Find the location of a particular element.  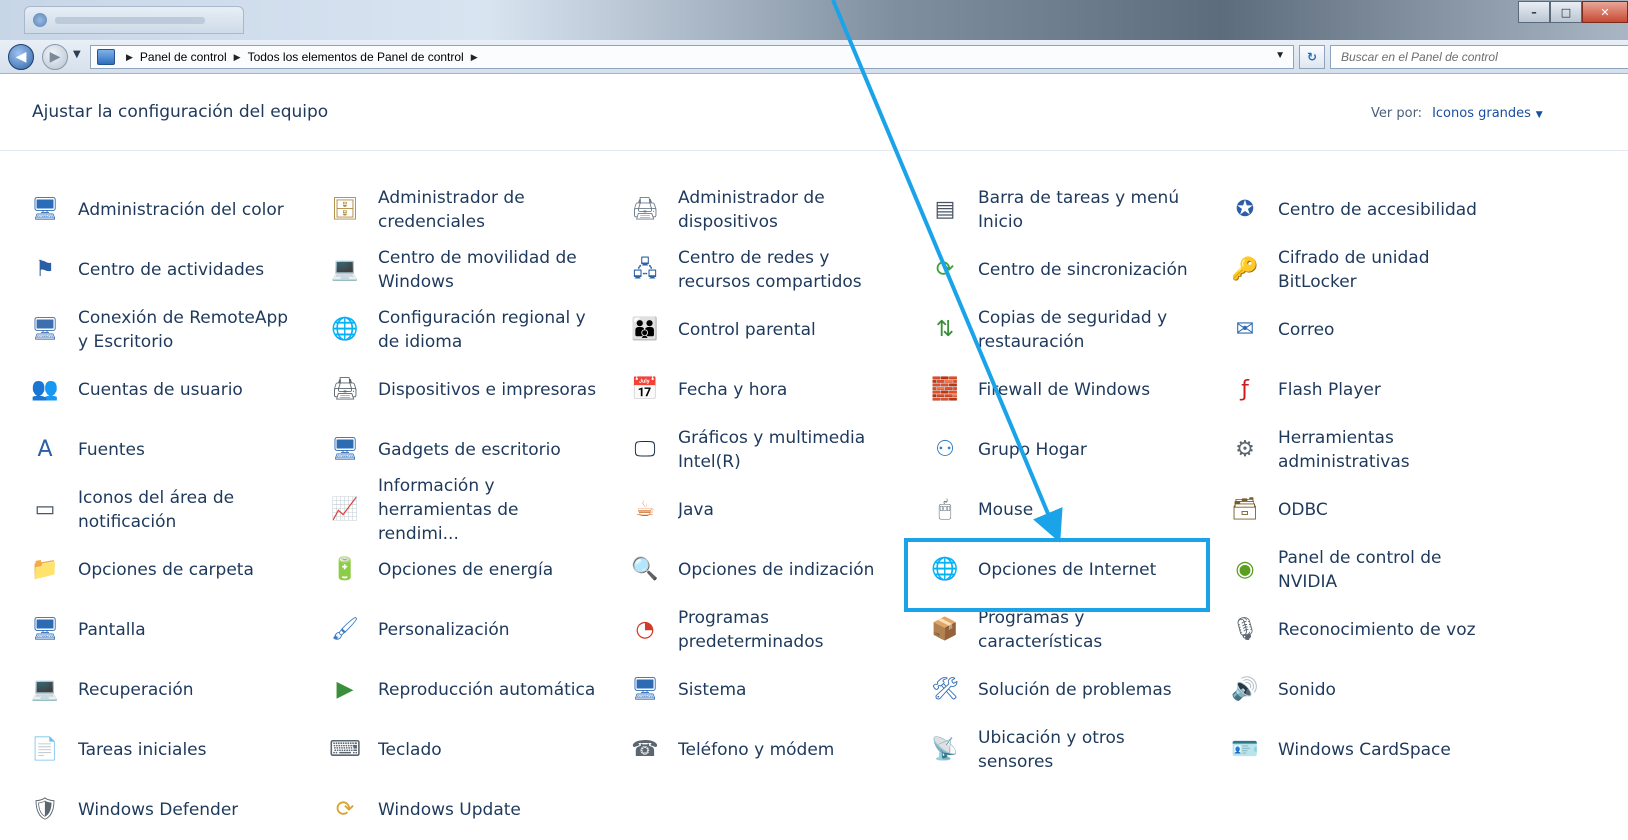

address-dropdown-icon: ▼ is located at coordinates (1280, 55).